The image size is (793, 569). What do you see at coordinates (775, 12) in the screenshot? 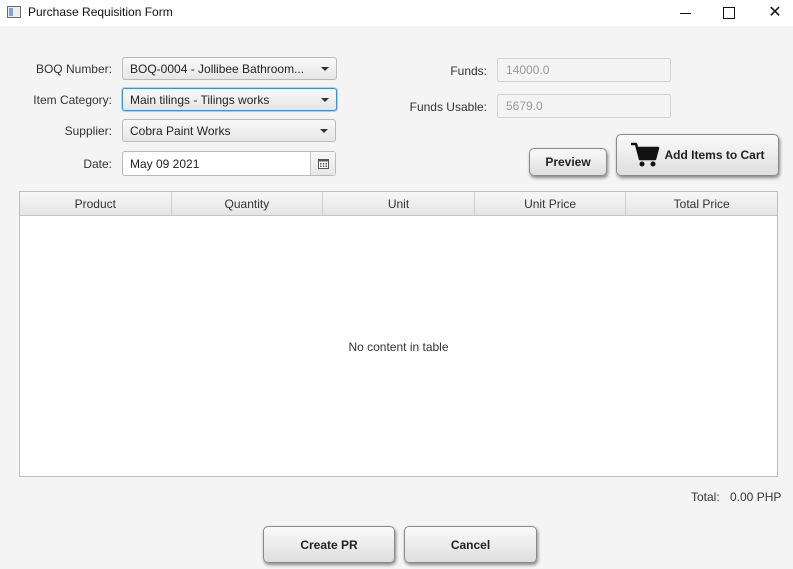
I see `close-icon: ✕` at bounding box center [775, 12].